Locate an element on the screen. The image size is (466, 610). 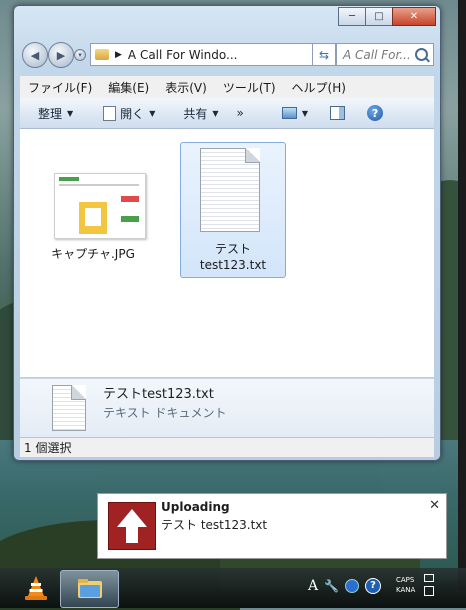
command-bar: 整理 ▼ 開く ▼ 共有 ▼ » ▼ ? is located at coordinates (227, 113).